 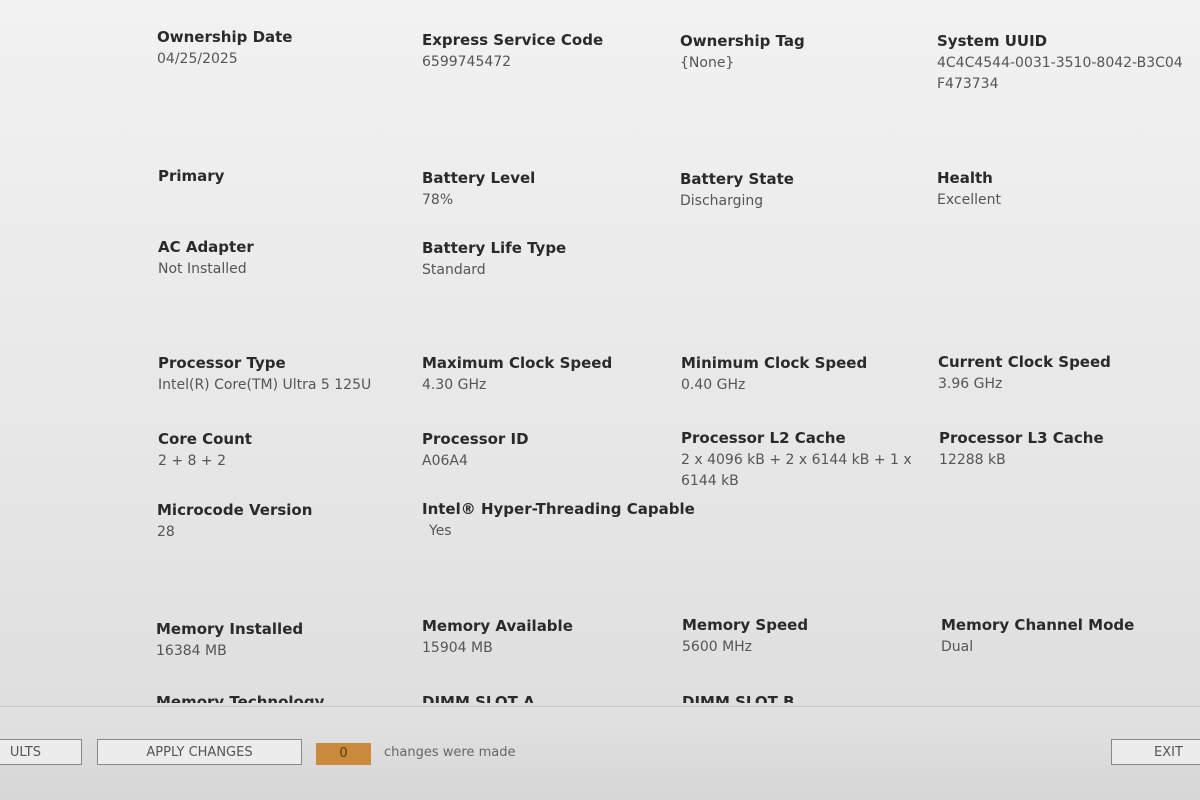 I want to click on express-service-code-label: Express Service Code, so click(x=513, y=40).